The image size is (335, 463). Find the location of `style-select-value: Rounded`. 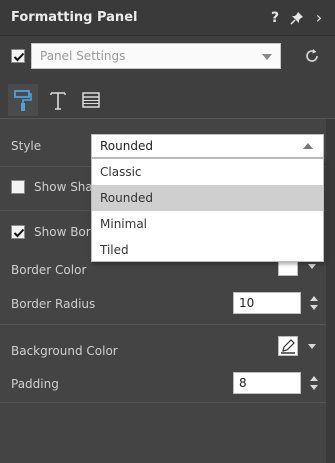

style-select-value: Rounded is located at coordinates (126, 146).